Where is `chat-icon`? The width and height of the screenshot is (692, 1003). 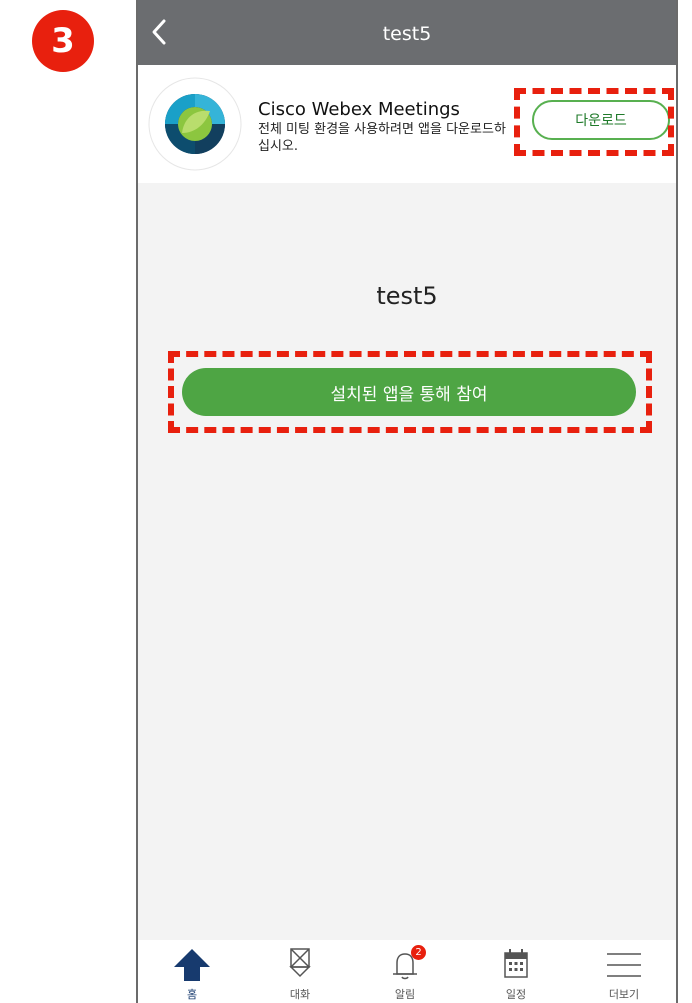 chat-icon is located at coordinates (300, 963).